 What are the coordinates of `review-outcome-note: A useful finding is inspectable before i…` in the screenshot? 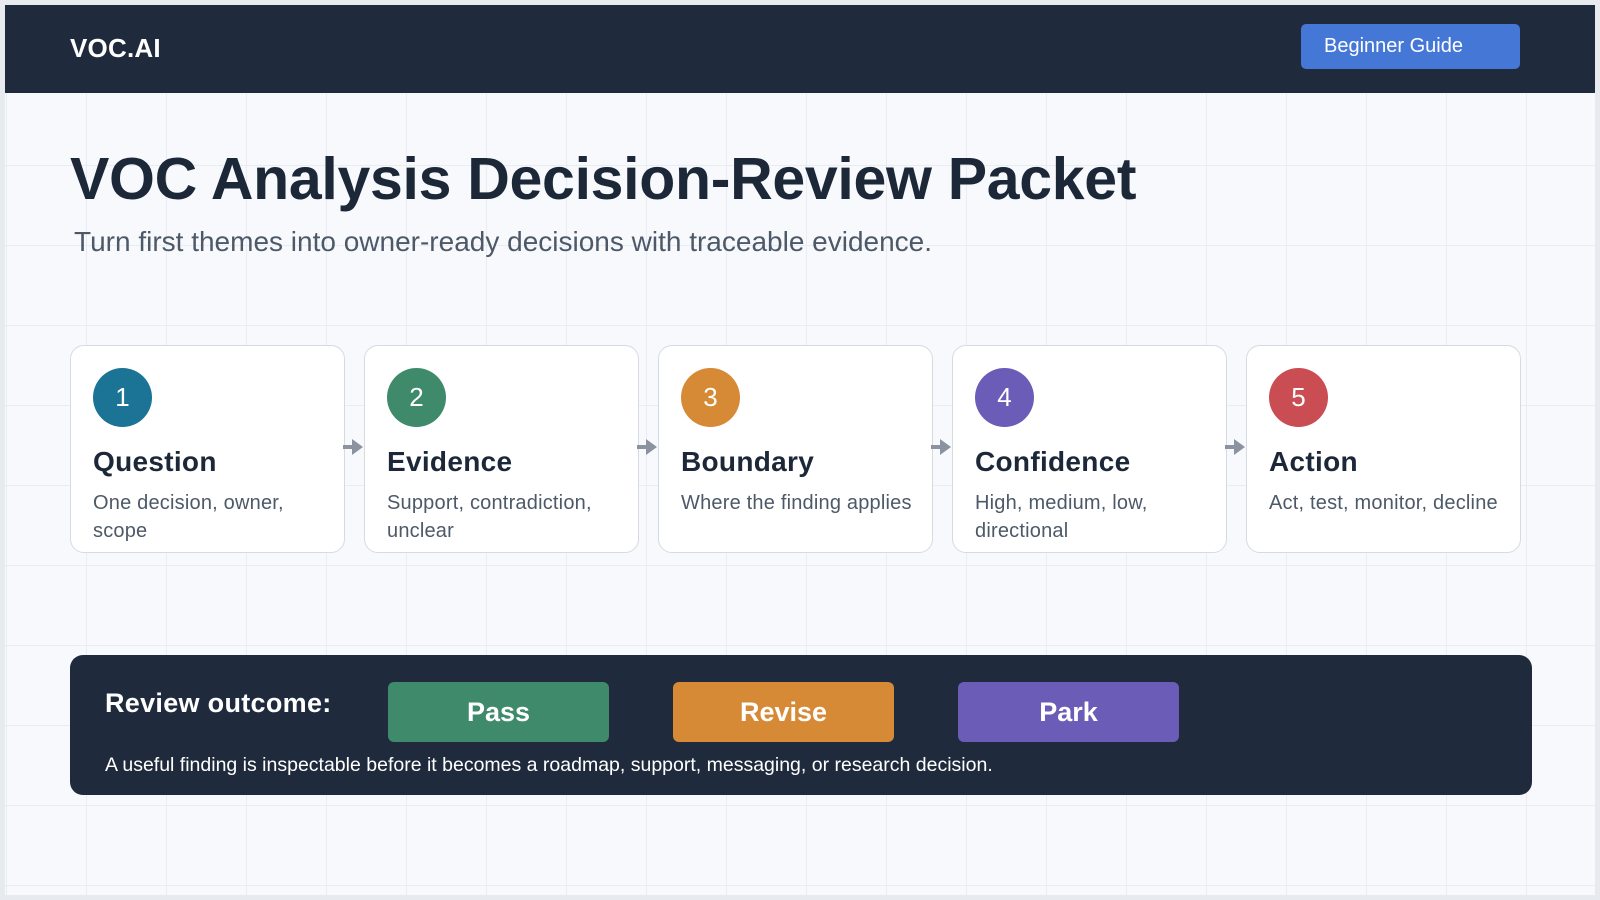 It's located at (549, 765).